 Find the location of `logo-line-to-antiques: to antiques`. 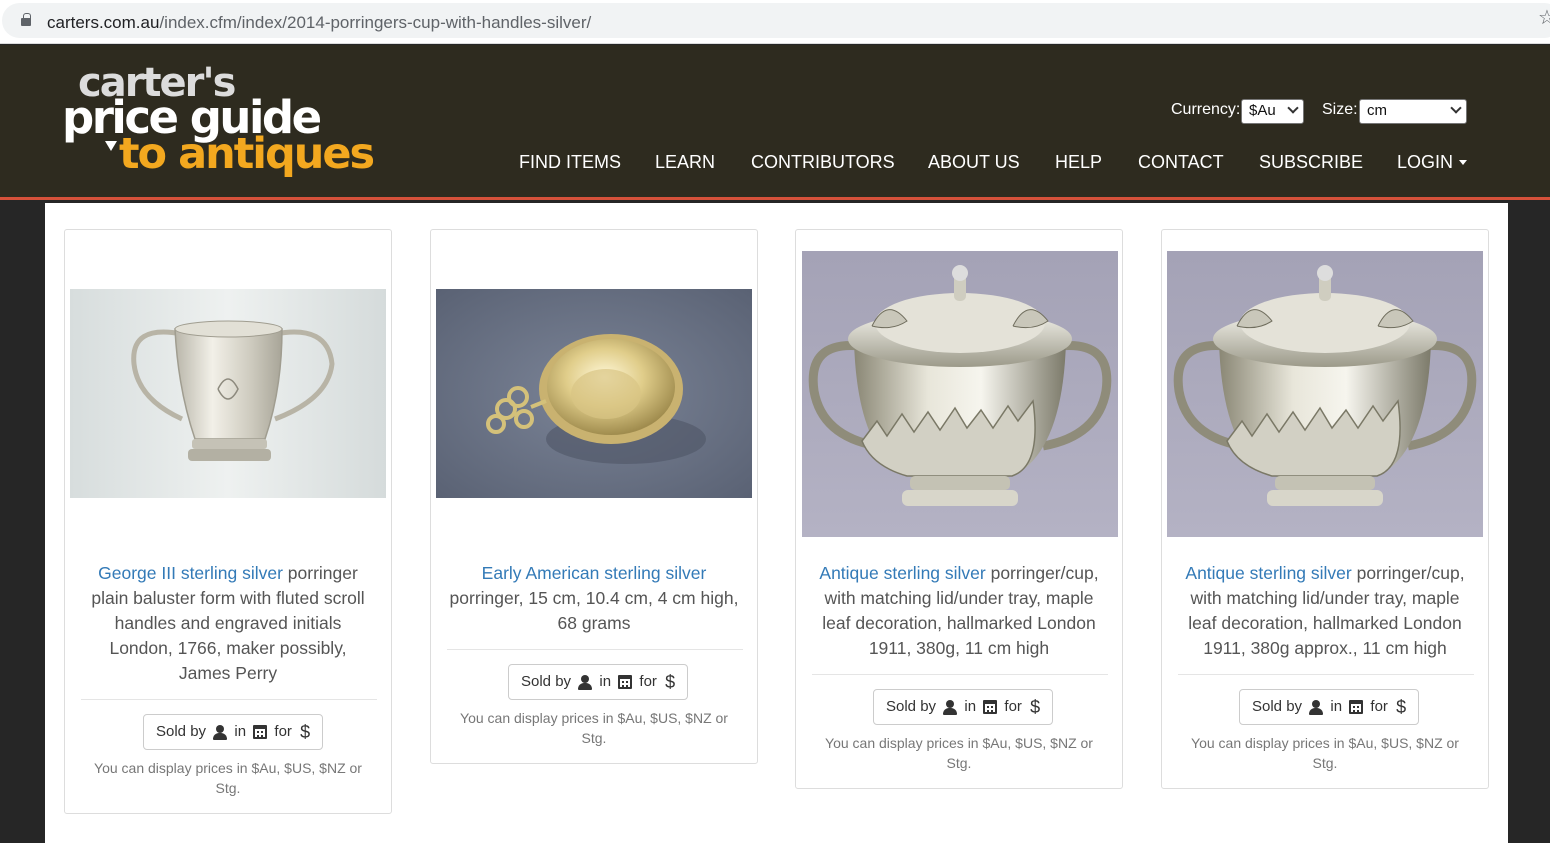

logo-line-to-antiques: to antiques is located at coordinates (247, 154).